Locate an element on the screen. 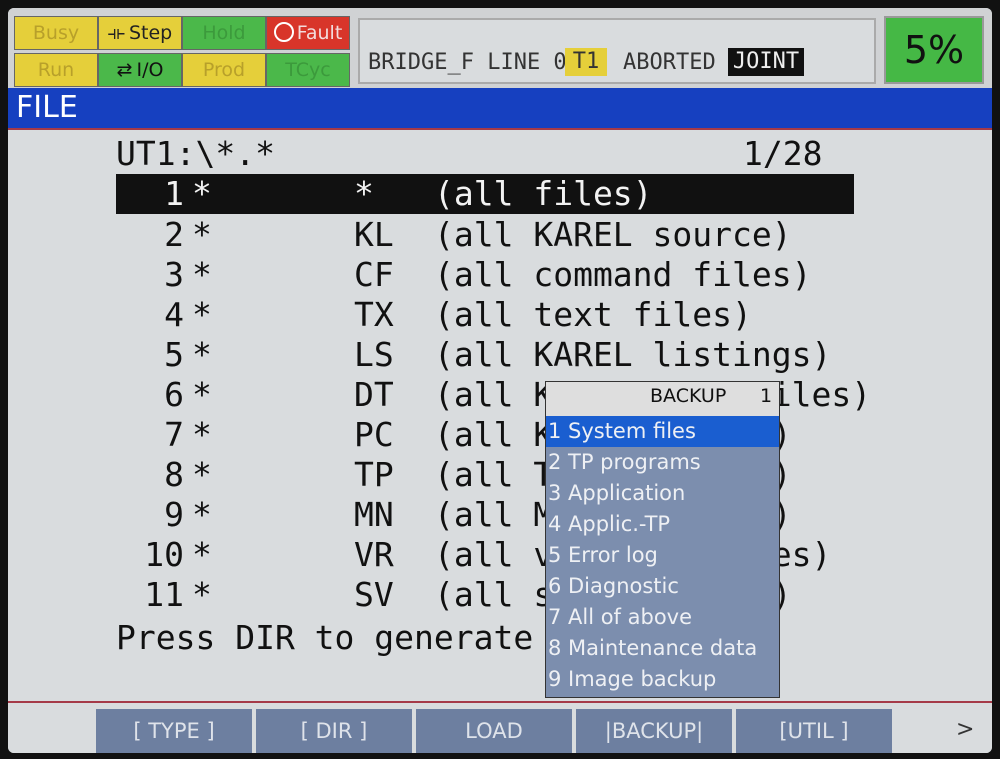 The width and height of the screenshot is (1000, 759). f3-load-button: LOAD is located at coordinates (494, 731).